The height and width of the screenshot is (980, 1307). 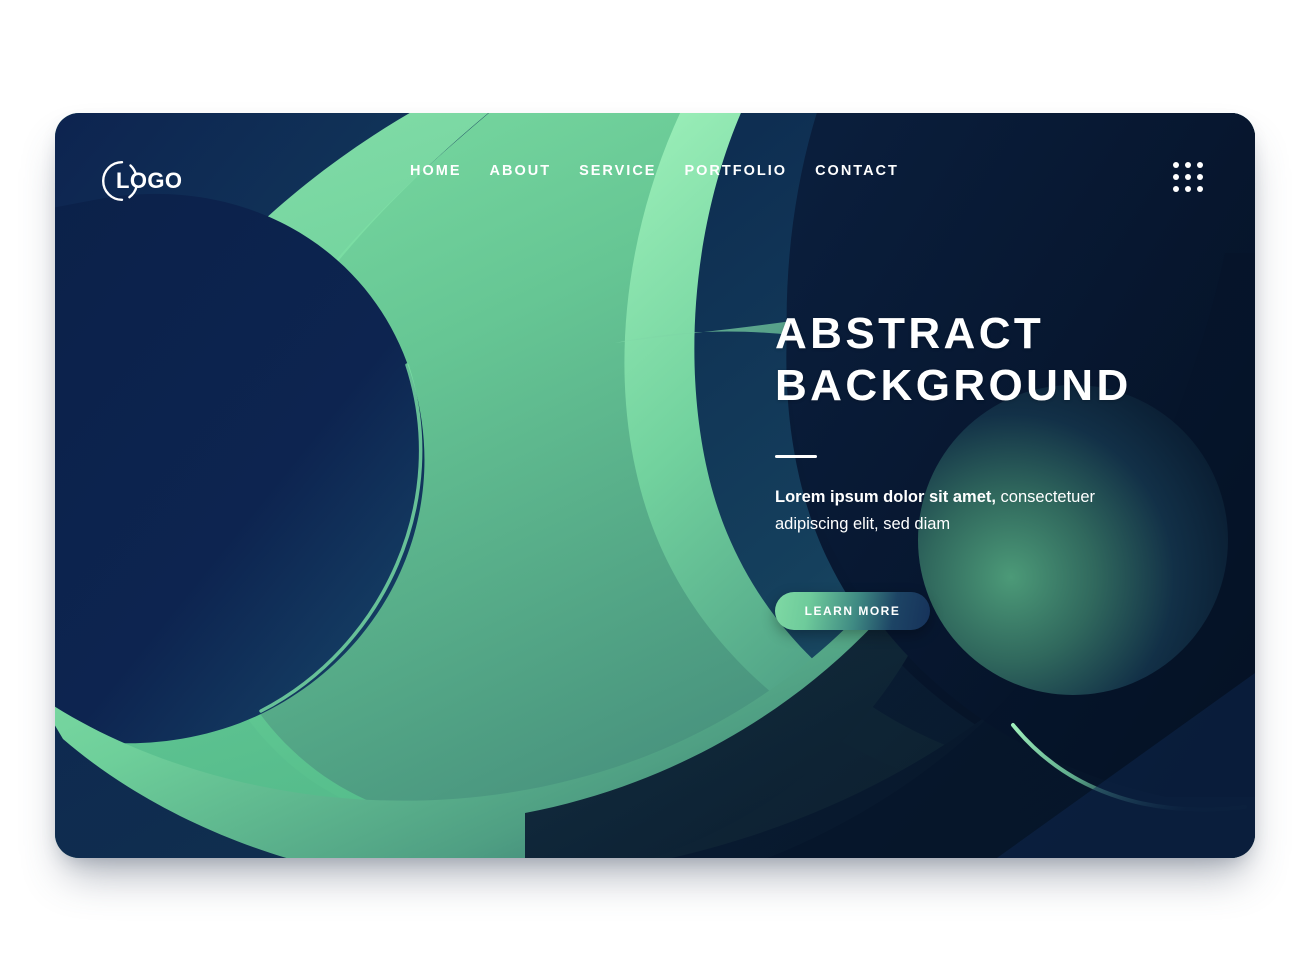 I want to click on nav-item-home: HOME, so click(x=436, y=171).